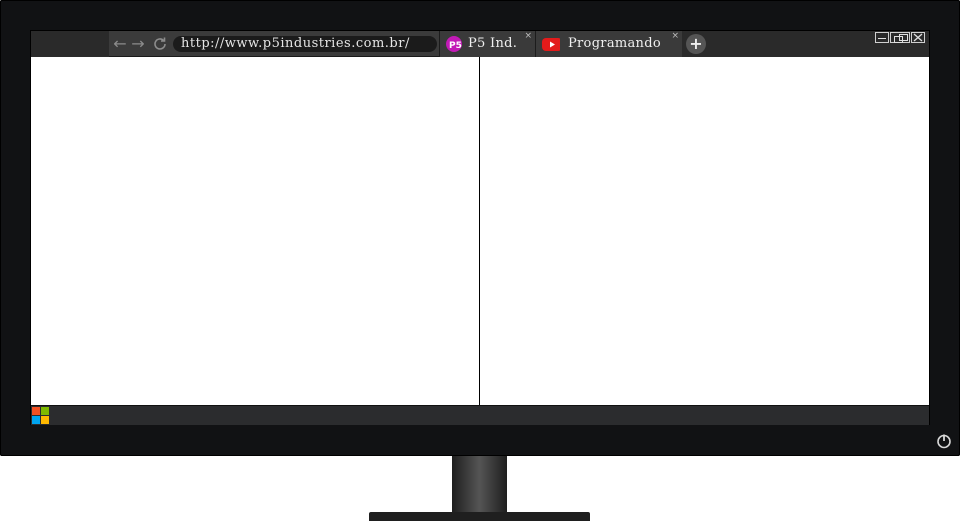  I want to click on new-tab-button: +, so click(696, 44).